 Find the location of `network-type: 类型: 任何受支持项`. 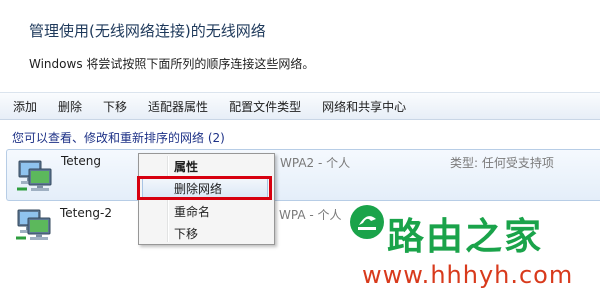

network-type: 类型: 任何受支持项 is located at coordinates (502, 163).